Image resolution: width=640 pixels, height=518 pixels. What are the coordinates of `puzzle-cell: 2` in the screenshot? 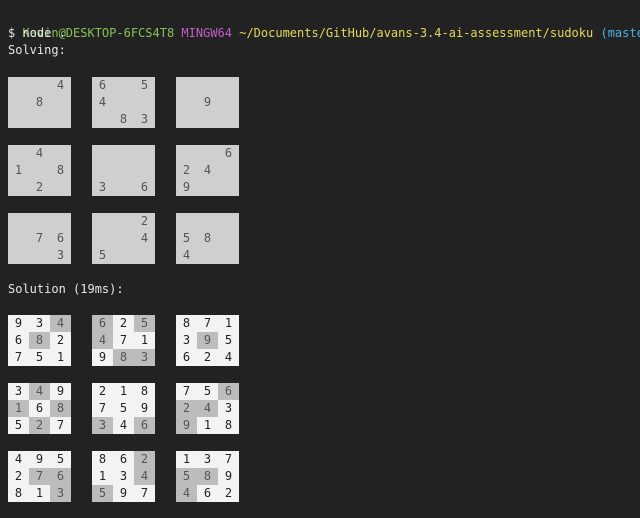 It's located at (186, 170).